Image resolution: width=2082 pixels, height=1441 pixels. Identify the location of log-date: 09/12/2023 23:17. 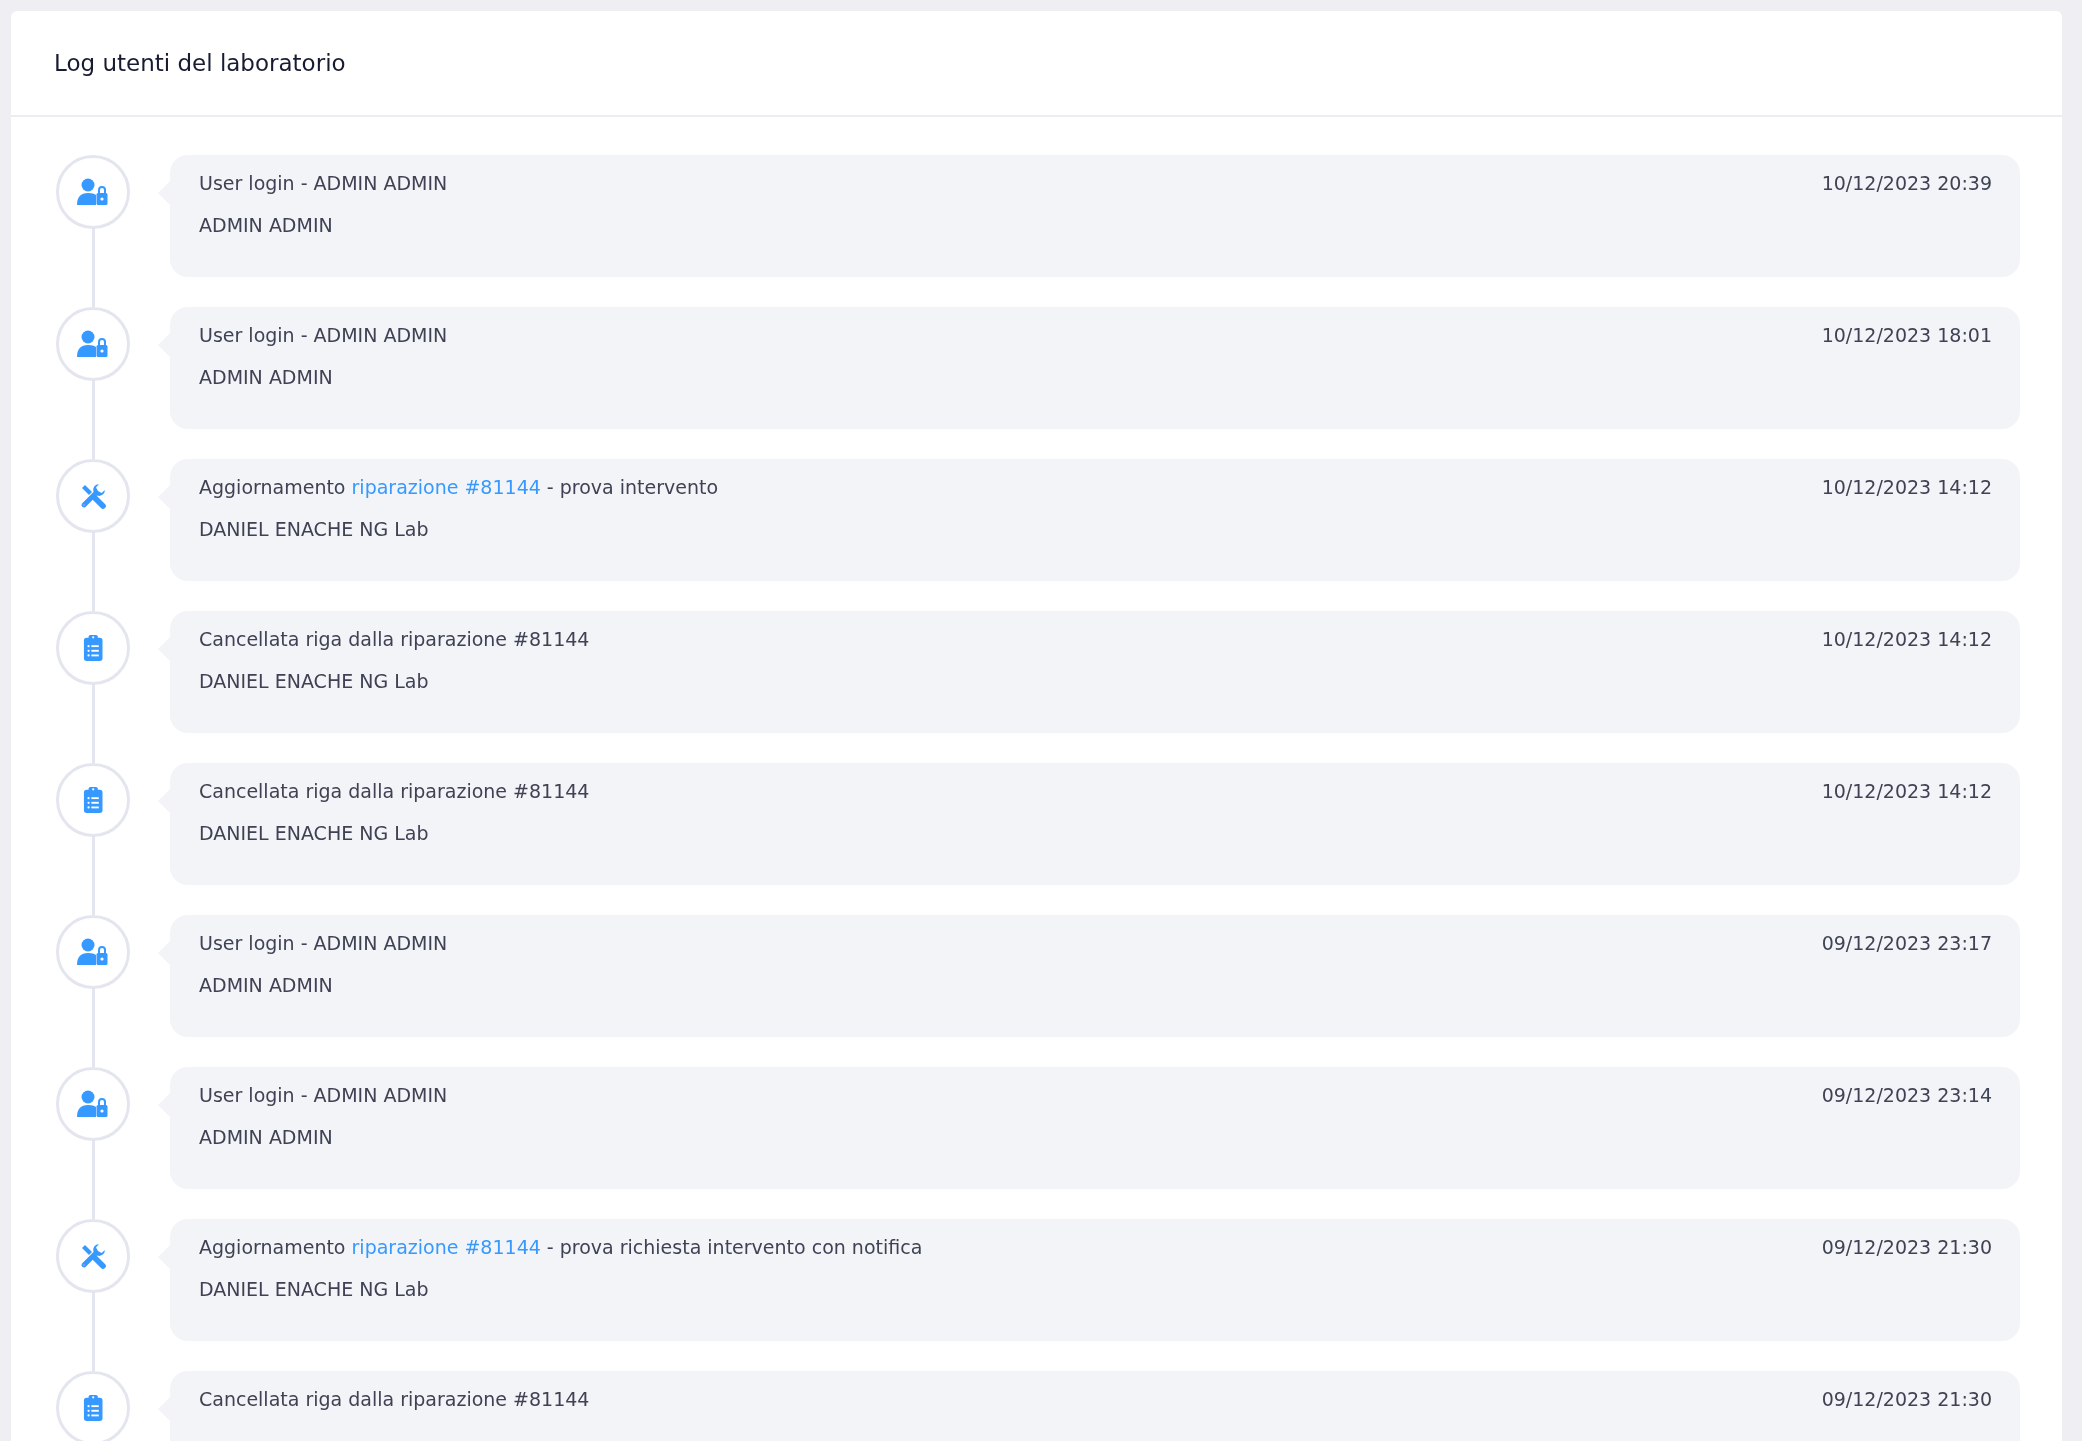
(1906, 943).